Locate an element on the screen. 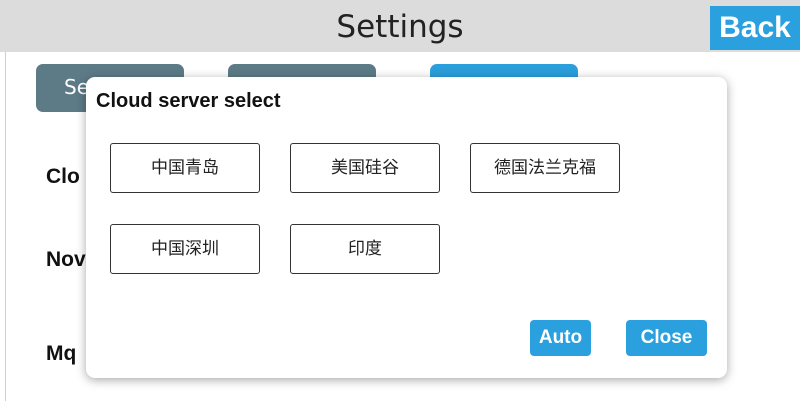 The image size is (800, 401). server-option-india: 印度 is located at coordinates (365, 249).